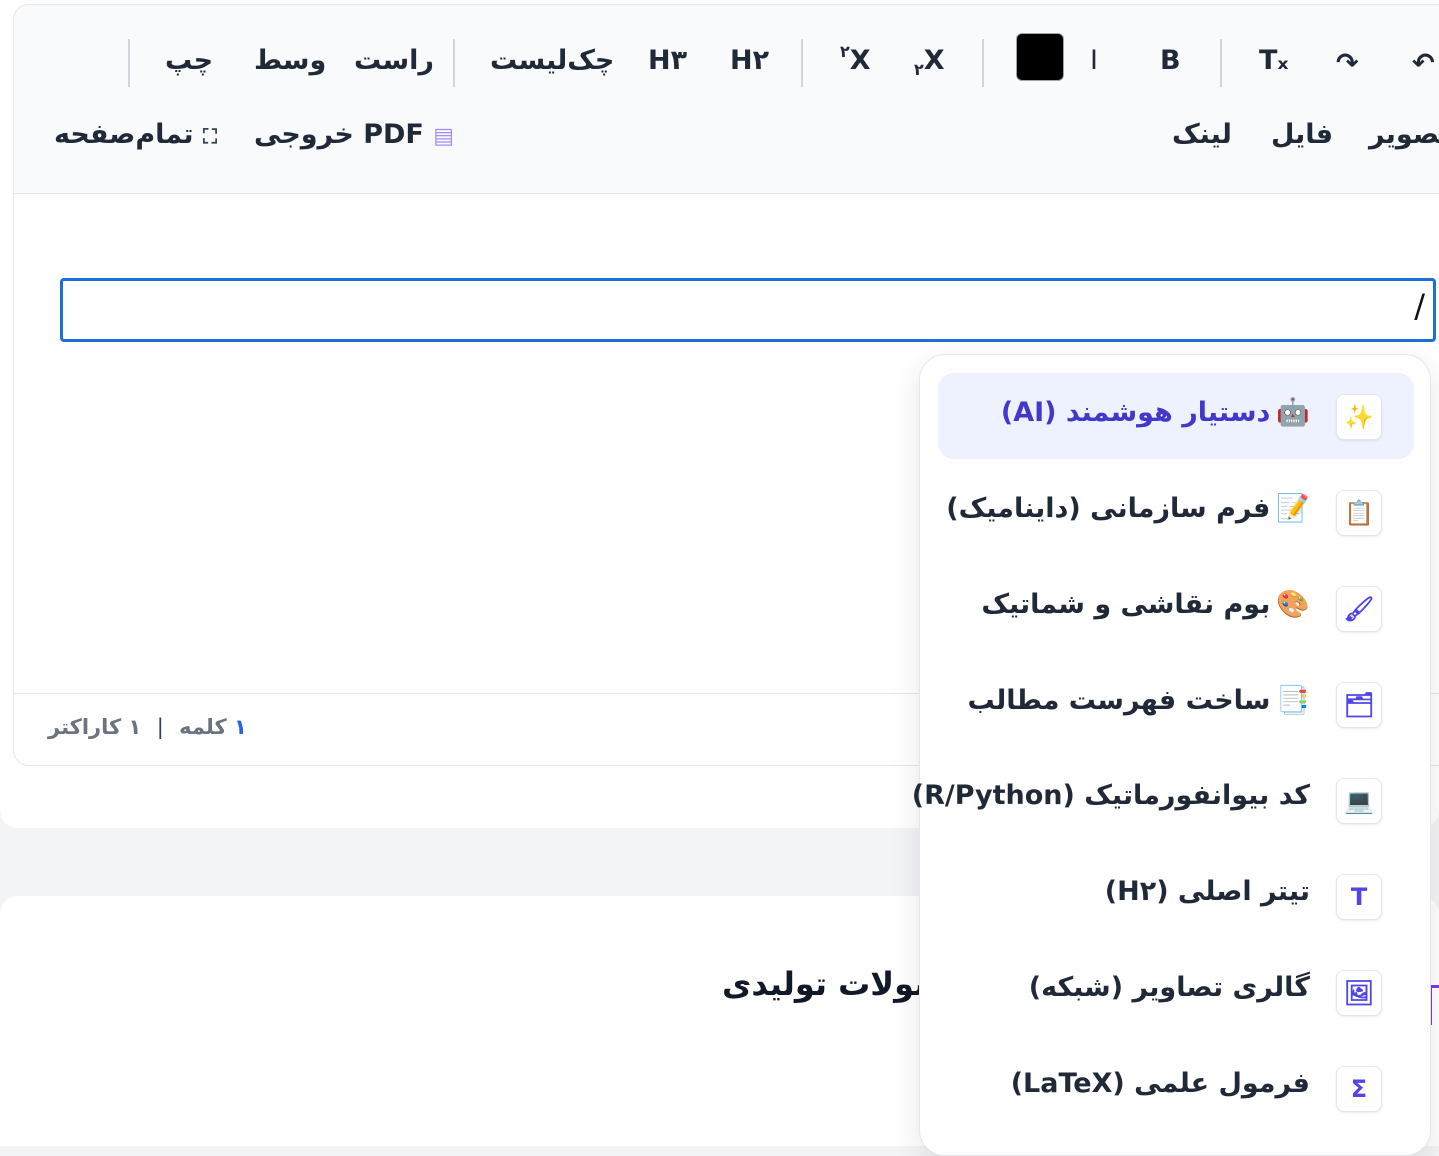 The height and width of the screenshot is (1156, 1439). Describe the element at coordinates (667, 60) in the screenshot. I see `heading3-button: H۳` at that location.